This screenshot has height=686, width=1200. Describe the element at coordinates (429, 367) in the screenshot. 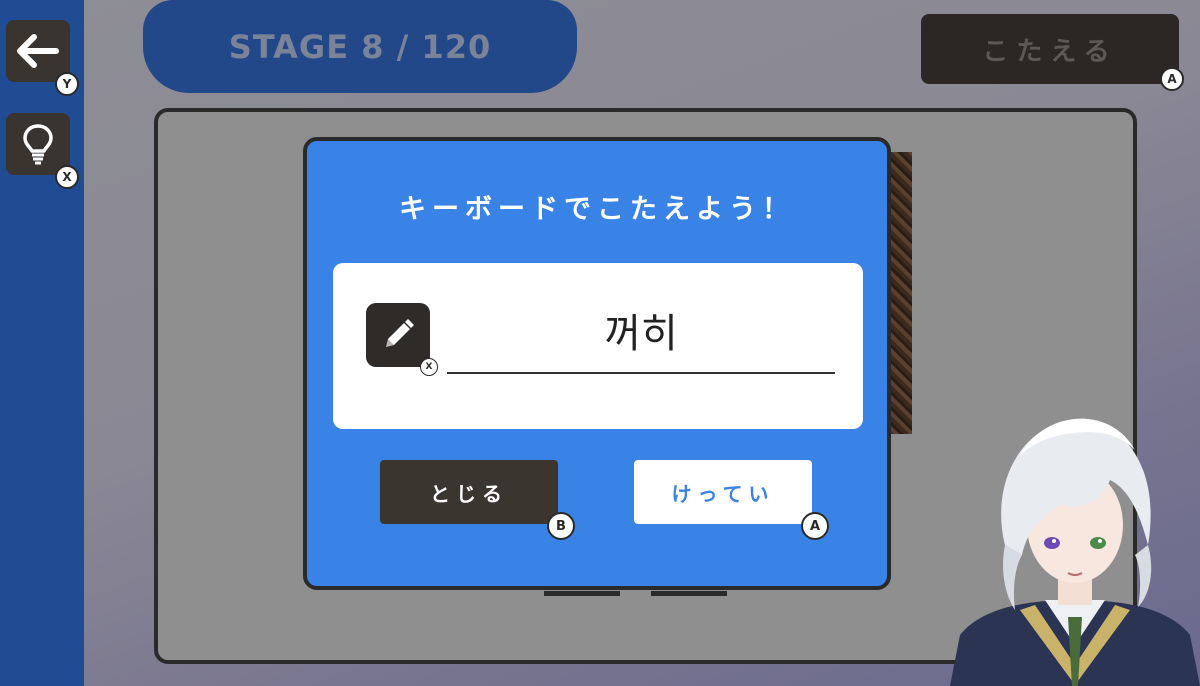

I see `edit-hint-badge: X` at that location.